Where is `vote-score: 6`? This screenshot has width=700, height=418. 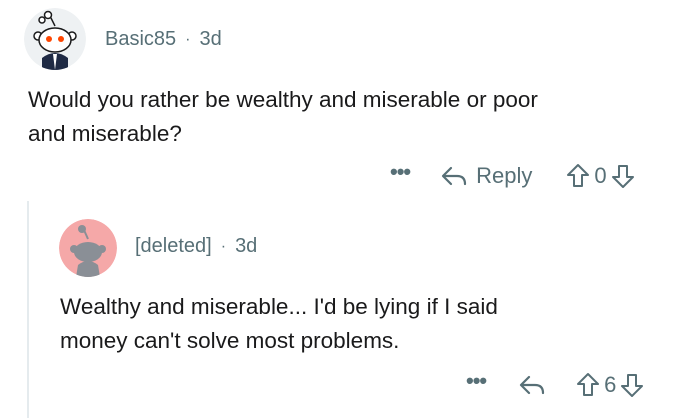 vote-score: 6 is located at coordinates (610, 384).